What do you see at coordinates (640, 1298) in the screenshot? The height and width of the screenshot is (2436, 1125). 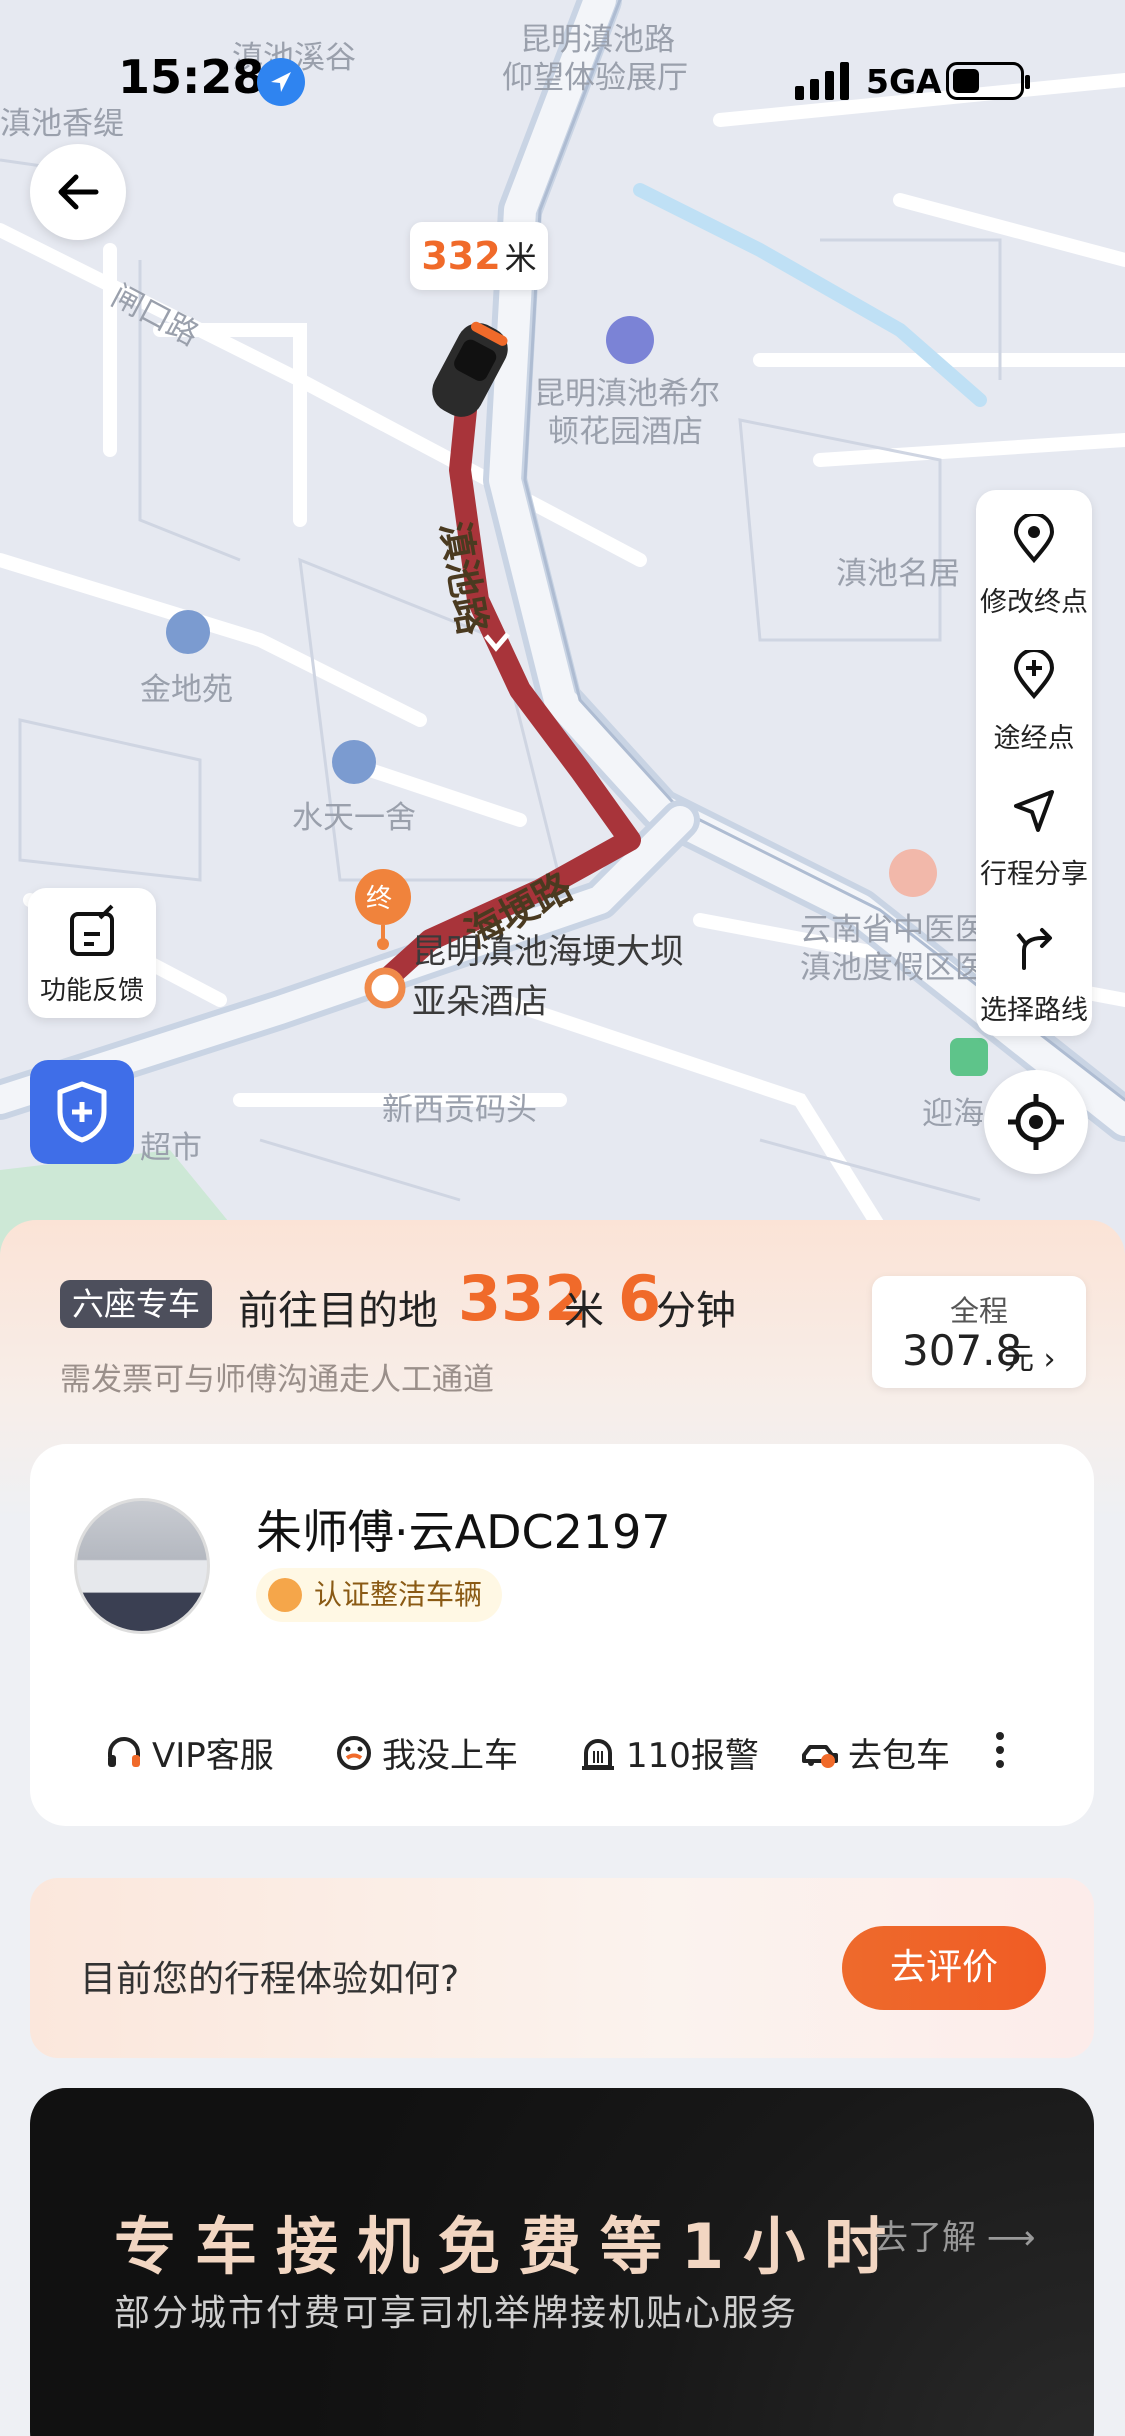 I see `trip-minutes: 6` at bounding box center [640, 1298].